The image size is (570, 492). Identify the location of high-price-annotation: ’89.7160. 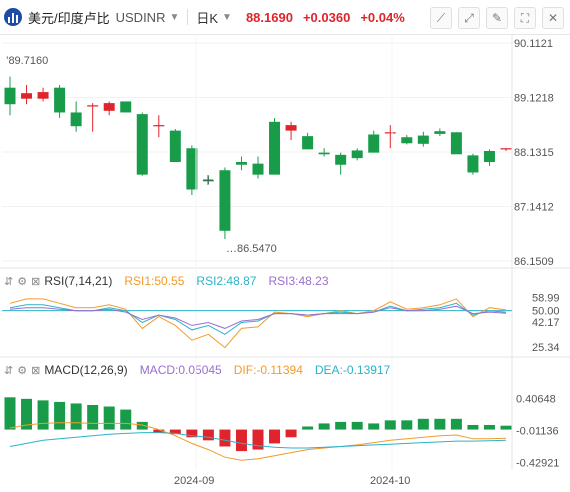
(27, 61).